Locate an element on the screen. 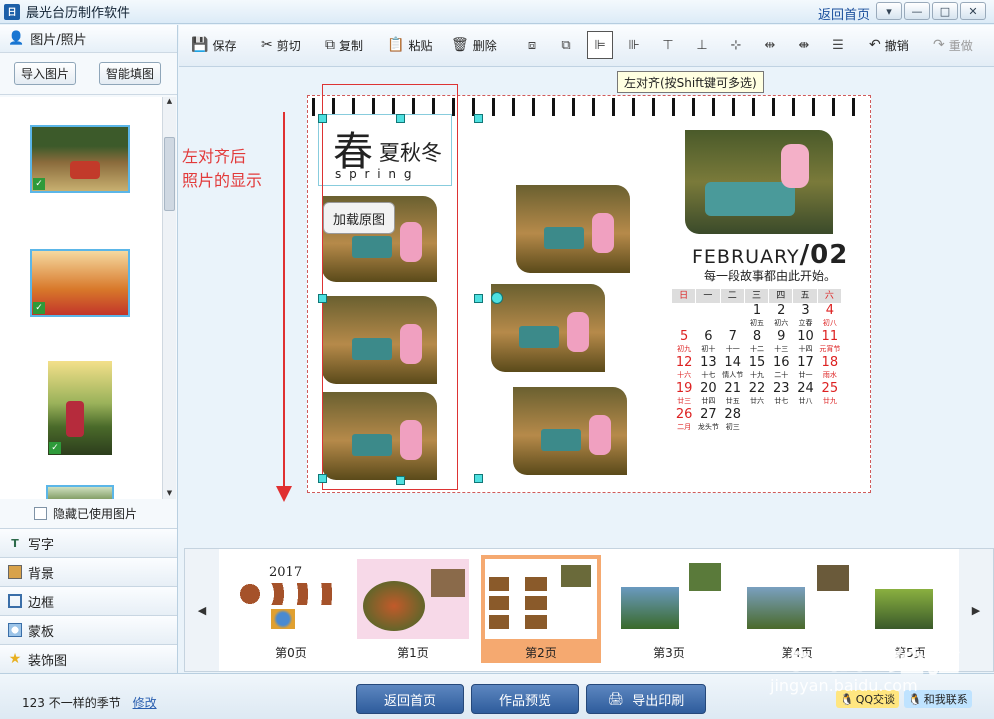 This screenshot has width=994, height=719. lunar-day: 初九 is located at coordinates (684, 349).